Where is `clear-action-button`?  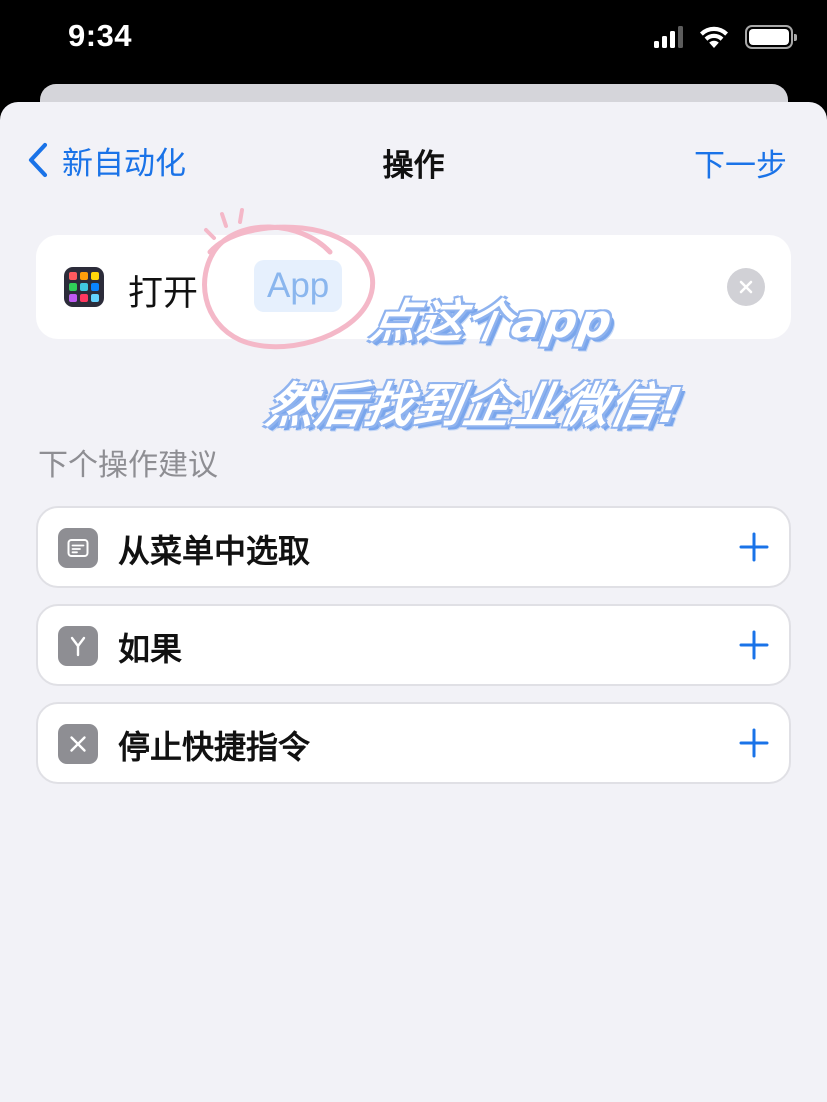 clear-action-button is located at coordinates (746, 287).